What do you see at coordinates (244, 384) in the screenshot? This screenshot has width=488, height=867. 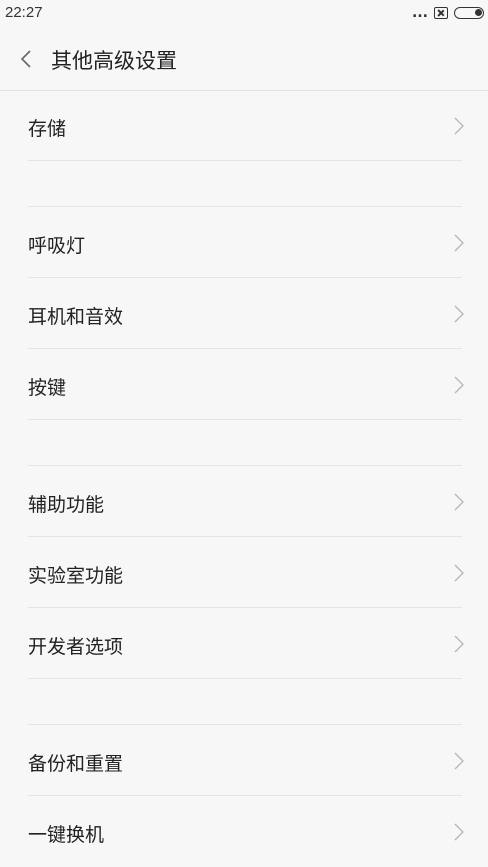 I see `settings-item: 按键` at bounding box center [244, 384].